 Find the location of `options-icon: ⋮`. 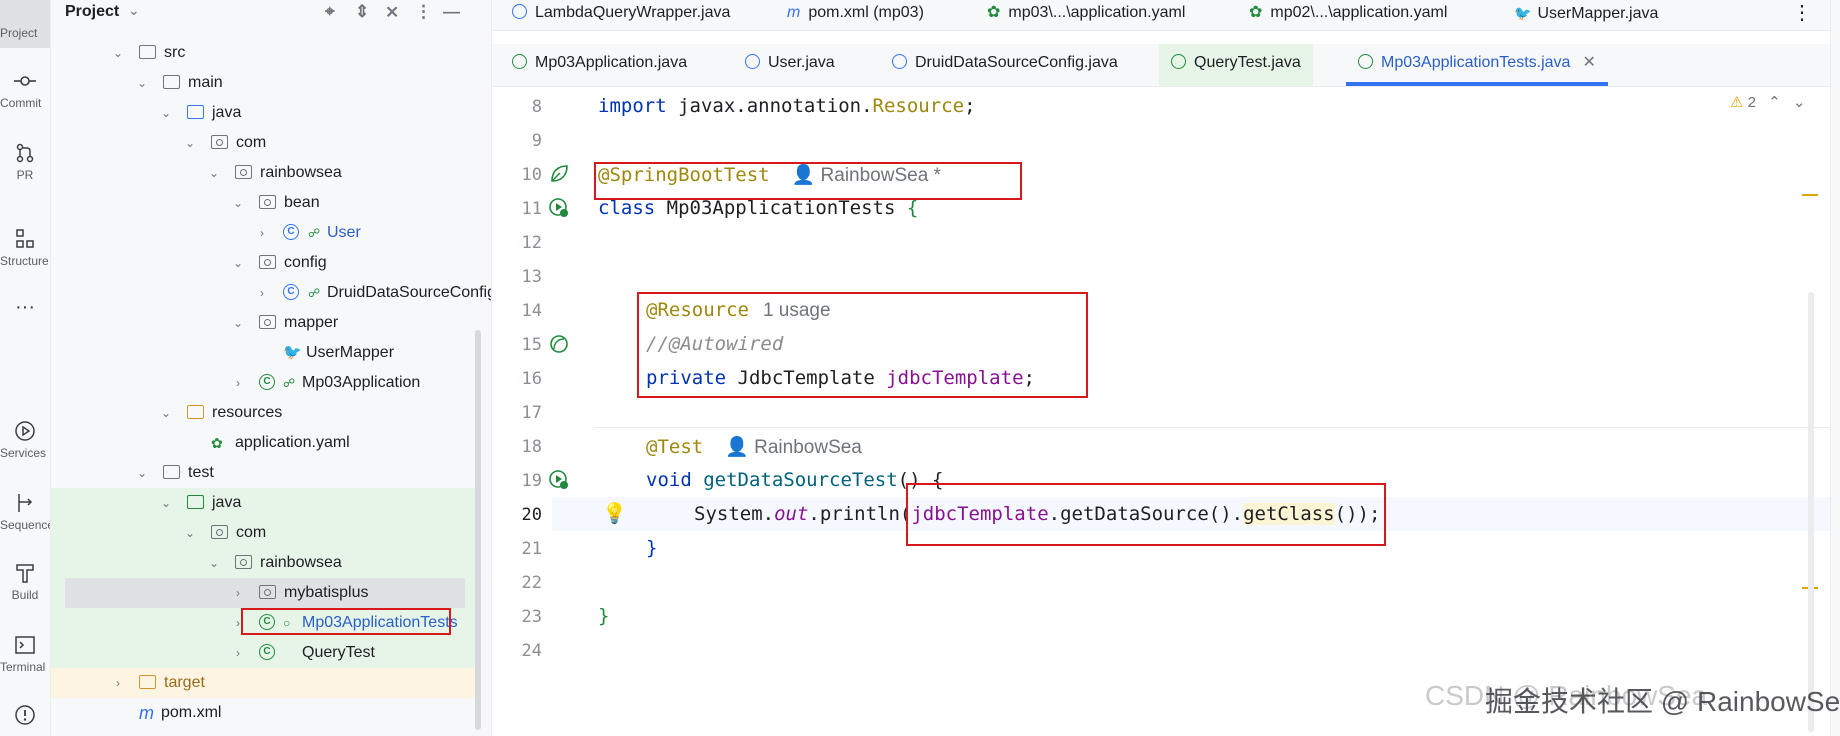

options-icon: ⋮ is located at coordinates (423, 12).